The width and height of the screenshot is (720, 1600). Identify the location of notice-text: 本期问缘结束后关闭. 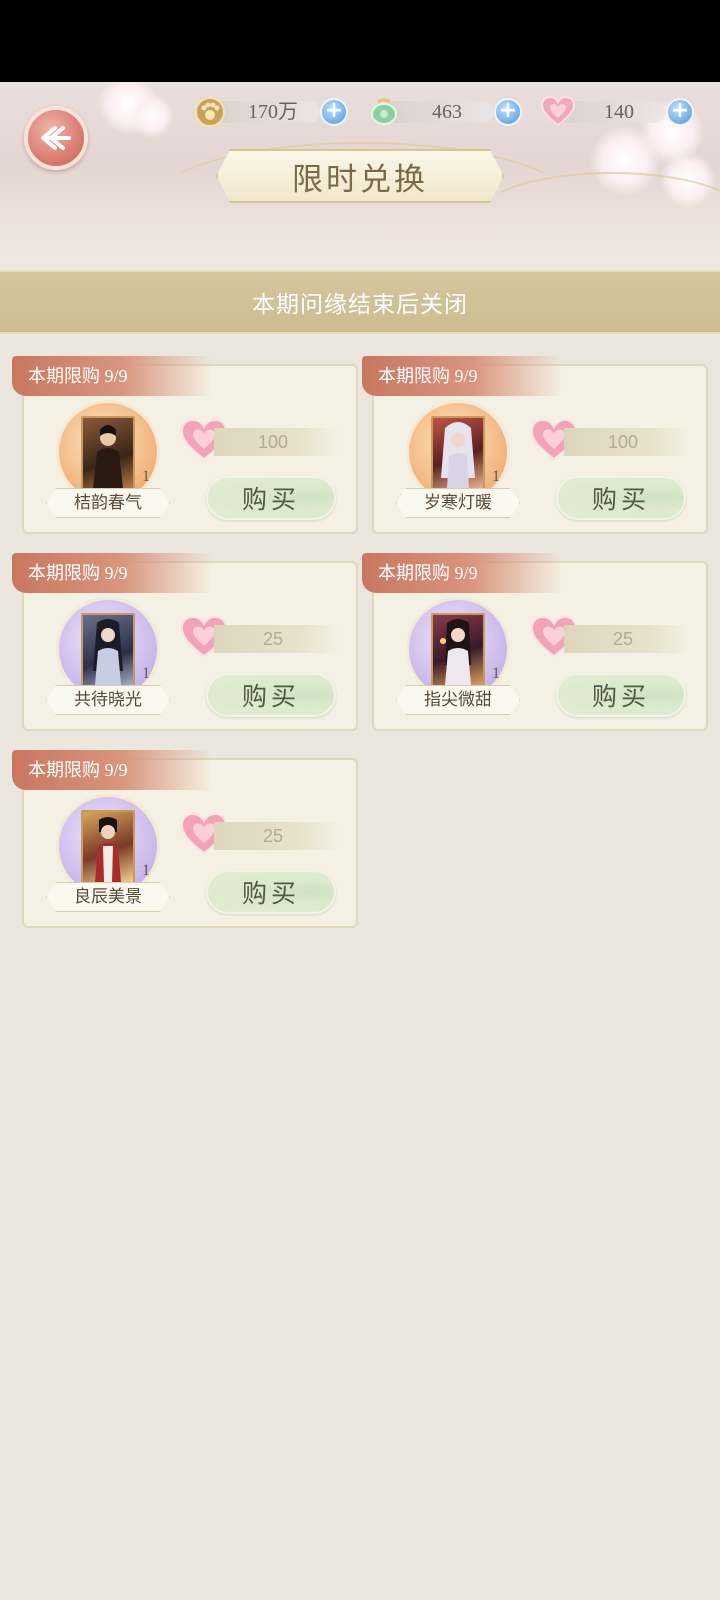
(360, 305).